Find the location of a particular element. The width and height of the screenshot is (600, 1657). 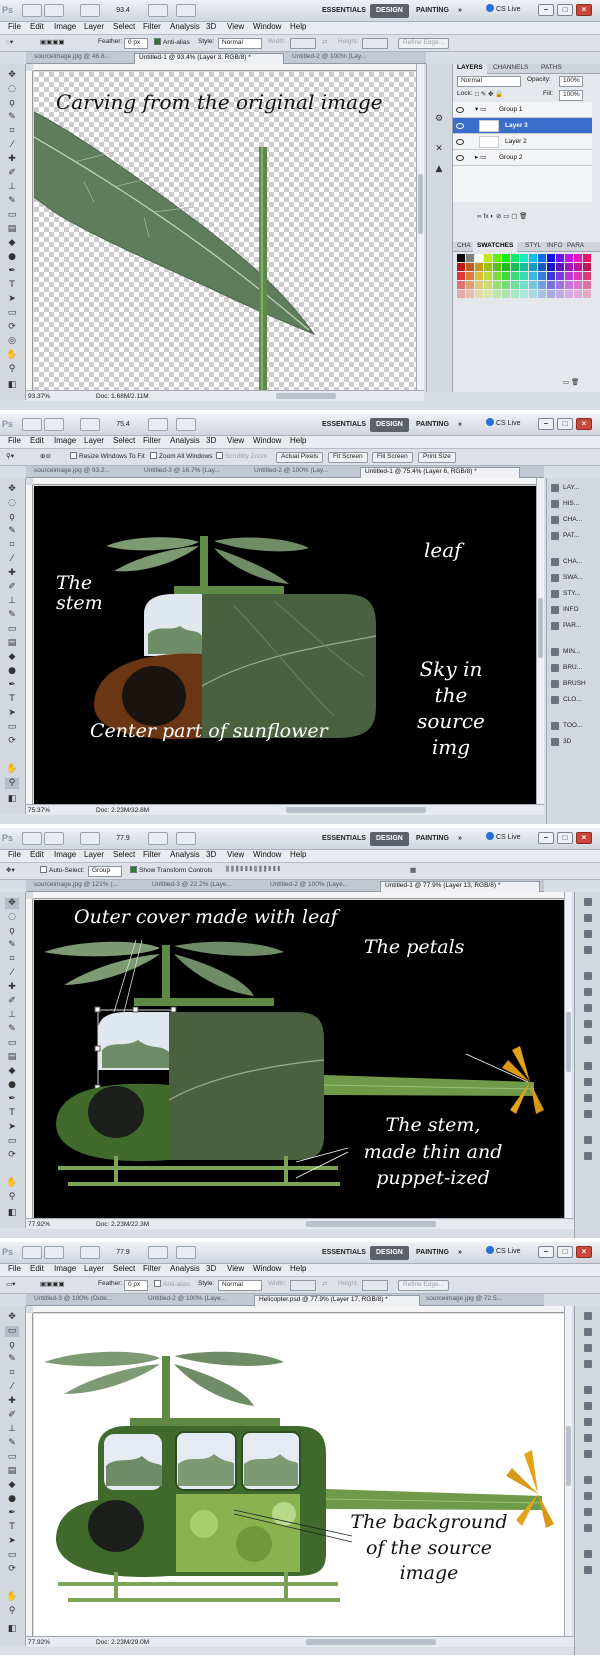

visibility-eye-icon is located at coordinates (460, 158).